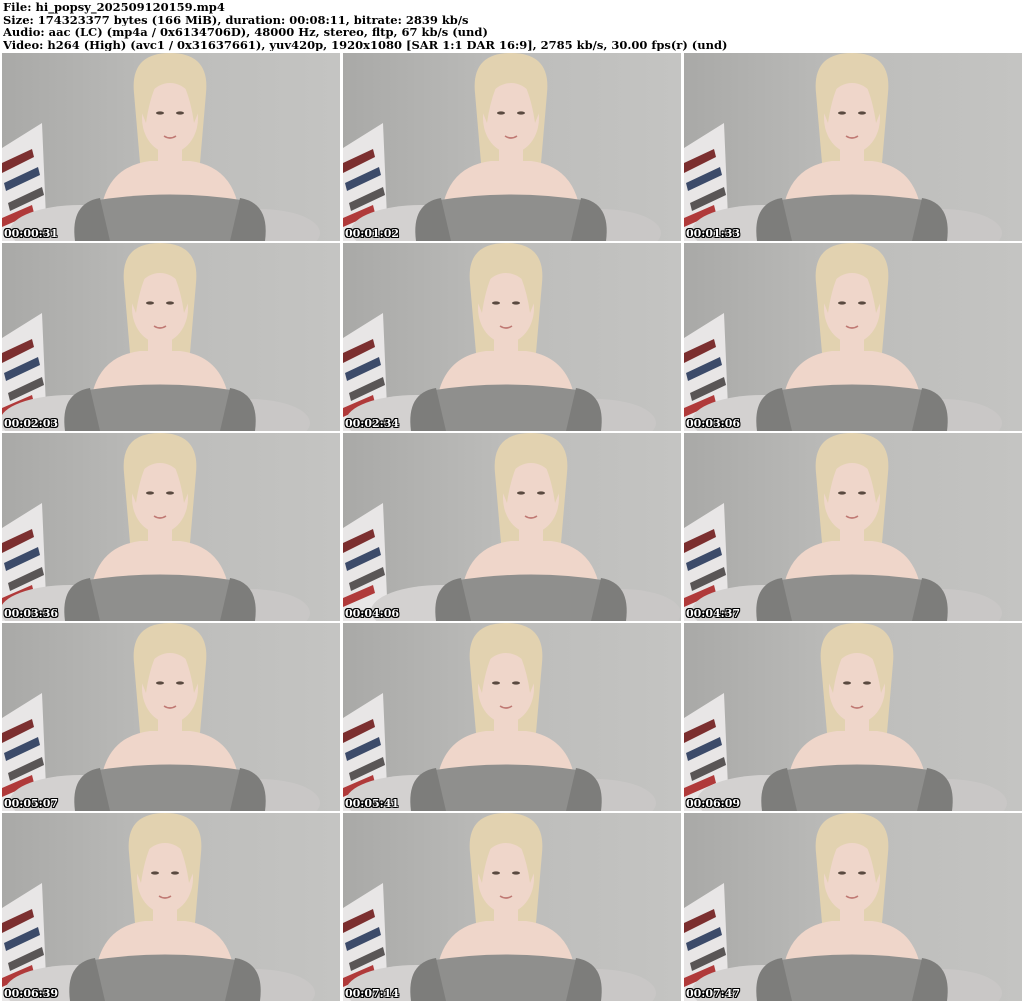 The width and height of the screenshot is (1024, 1003). Describe the element at coordinates (713, 233) in the screenshot. I see `thumbnail-timestamp: 00:01:33` at that location.